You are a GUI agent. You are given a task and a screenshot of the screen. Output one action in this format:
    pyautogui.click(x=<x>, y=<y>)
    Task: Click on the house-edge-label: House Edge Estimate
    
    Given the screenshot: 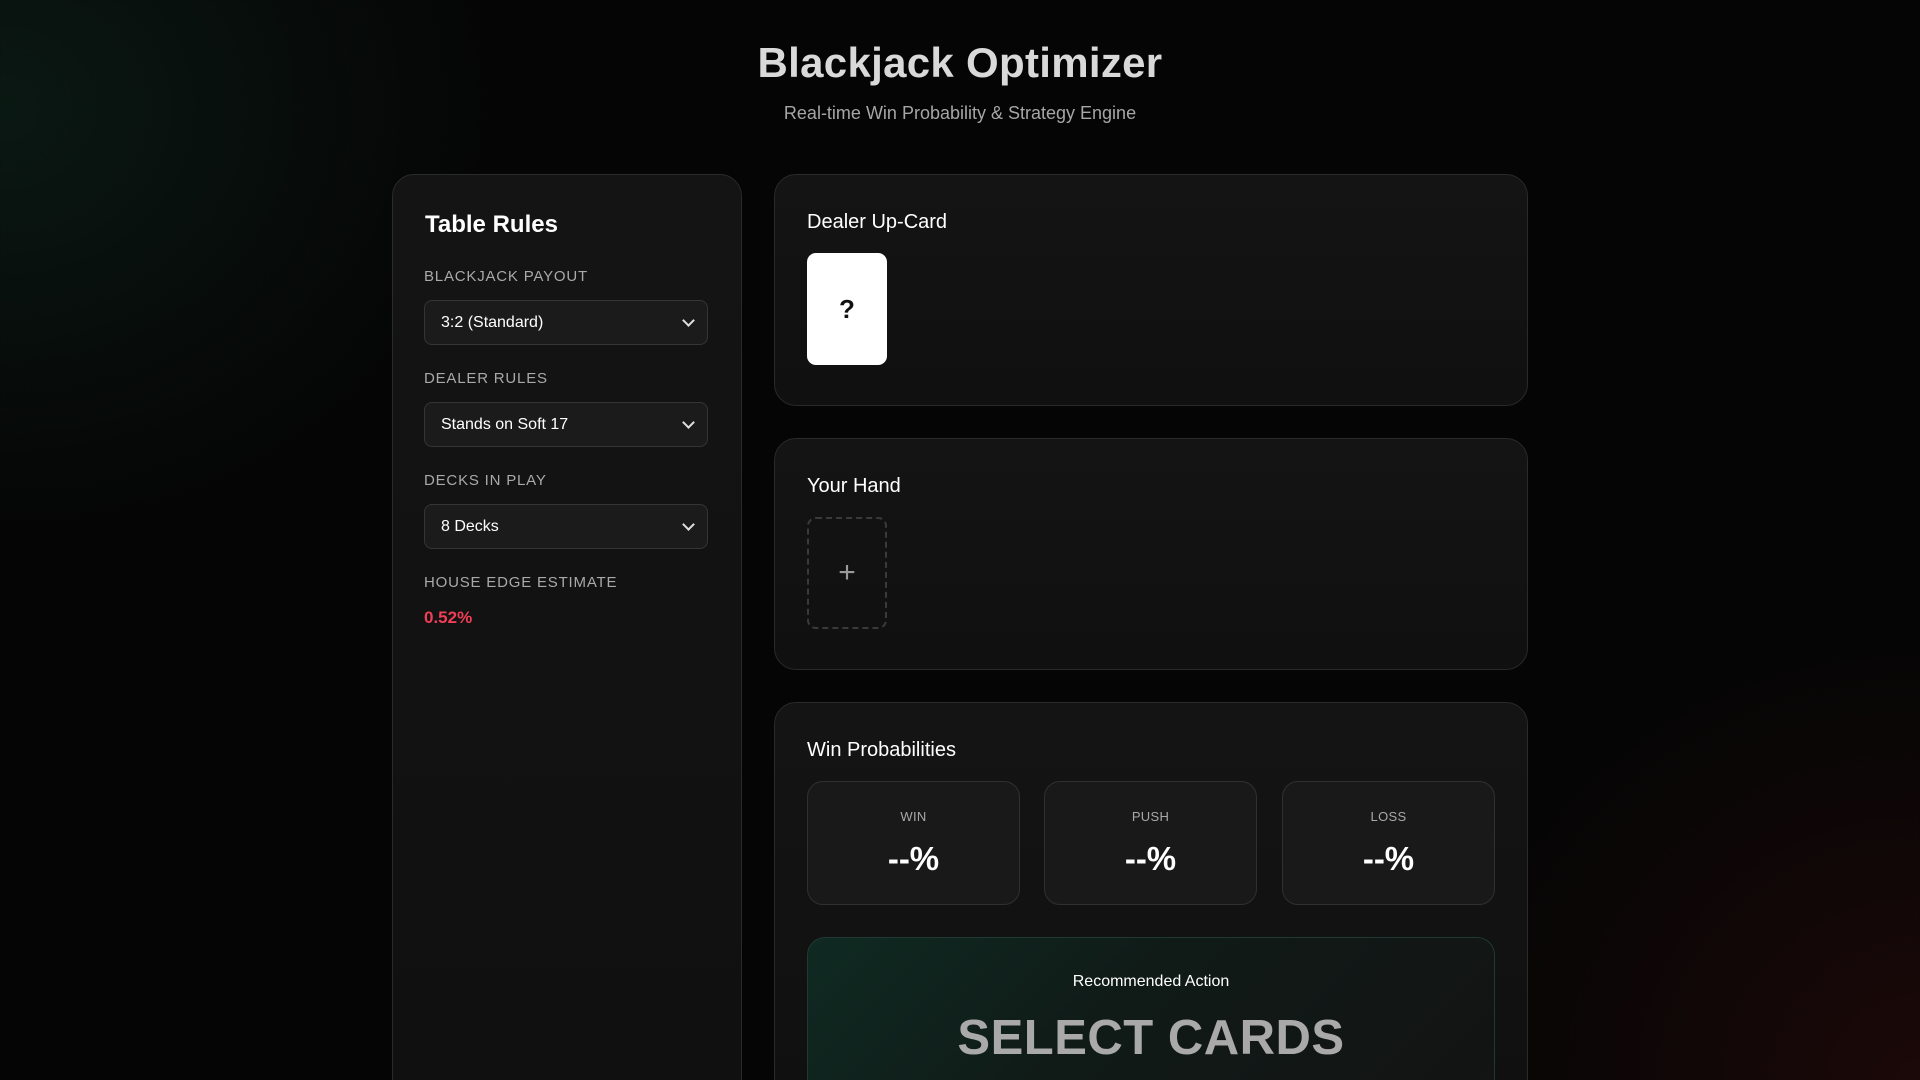 What is the action you would take?
    pyautogui.click(x=521, y=582)
    